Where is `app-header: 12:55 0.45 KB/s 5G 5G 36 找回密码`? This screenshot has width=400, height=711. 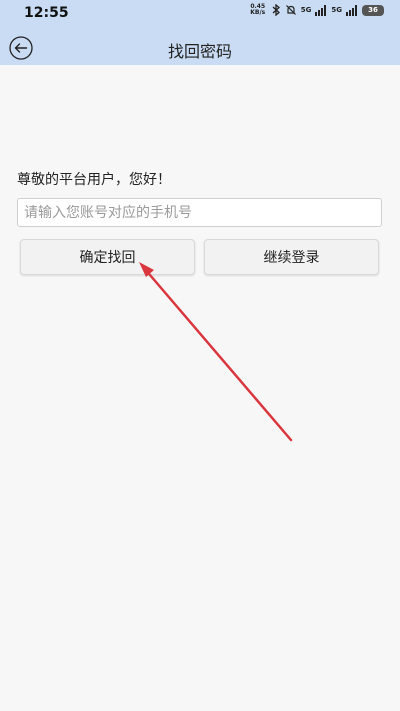
app-header: 12:55 0.45 KB/s 5G 5G 36 找回密码 is located at coordinates (200, 32).